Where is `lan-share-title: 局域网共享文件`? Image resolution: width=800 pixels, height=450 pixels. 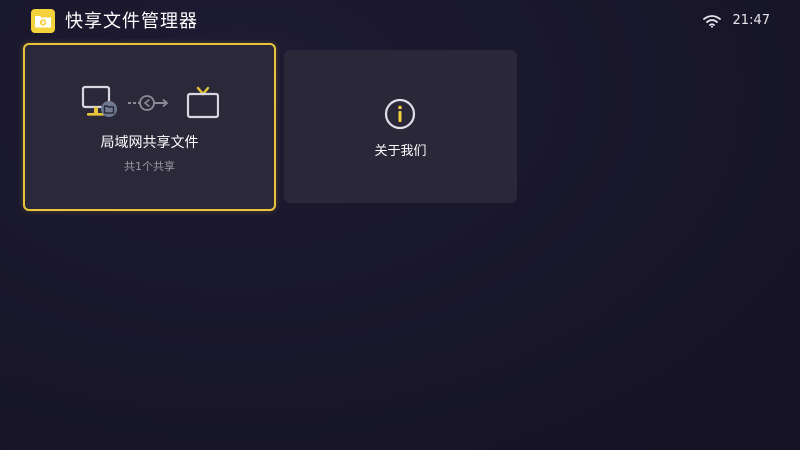 lan-share-title: 局域网共享文件 is located at coordinates (149, 143).